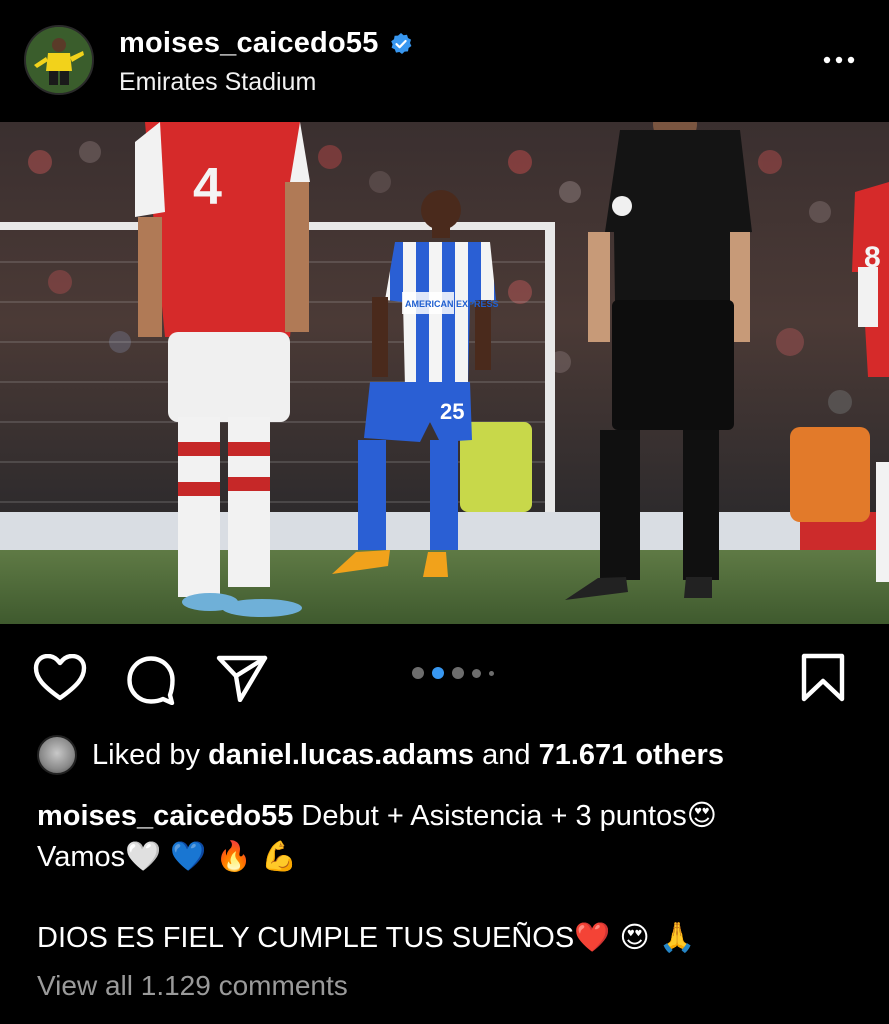 The height and width of the screenshot is (1024, 889). Describe the element at coordinates (872, 257) in the screenshot. I see `jersey-number-8: 8` at that location.